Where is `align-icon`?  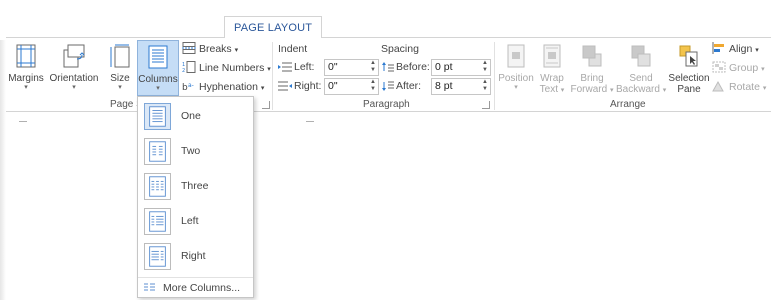 align-icon is located at coordinates (718, 48).